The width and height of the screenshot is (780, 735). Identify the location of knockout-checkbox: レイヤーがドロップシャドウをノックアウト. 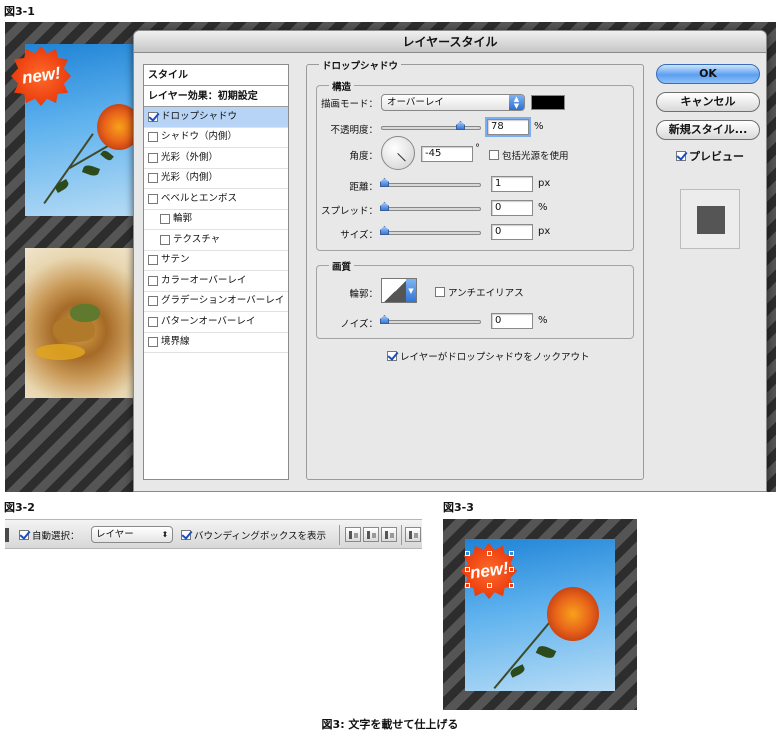
(488, 356).